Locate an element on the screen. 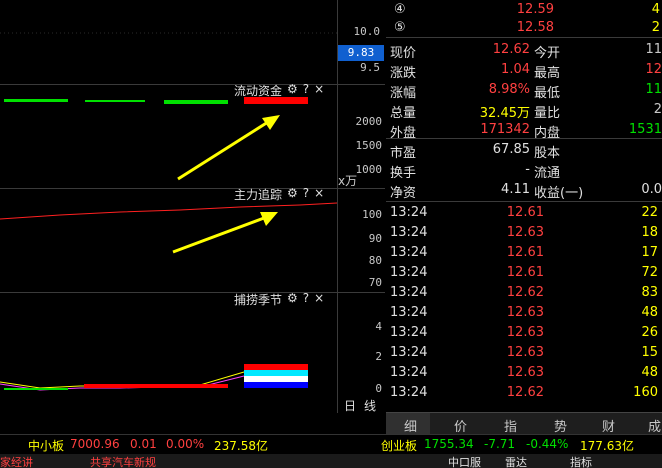  sme-index-name: 中小板 is located at coordinates (46, 445).